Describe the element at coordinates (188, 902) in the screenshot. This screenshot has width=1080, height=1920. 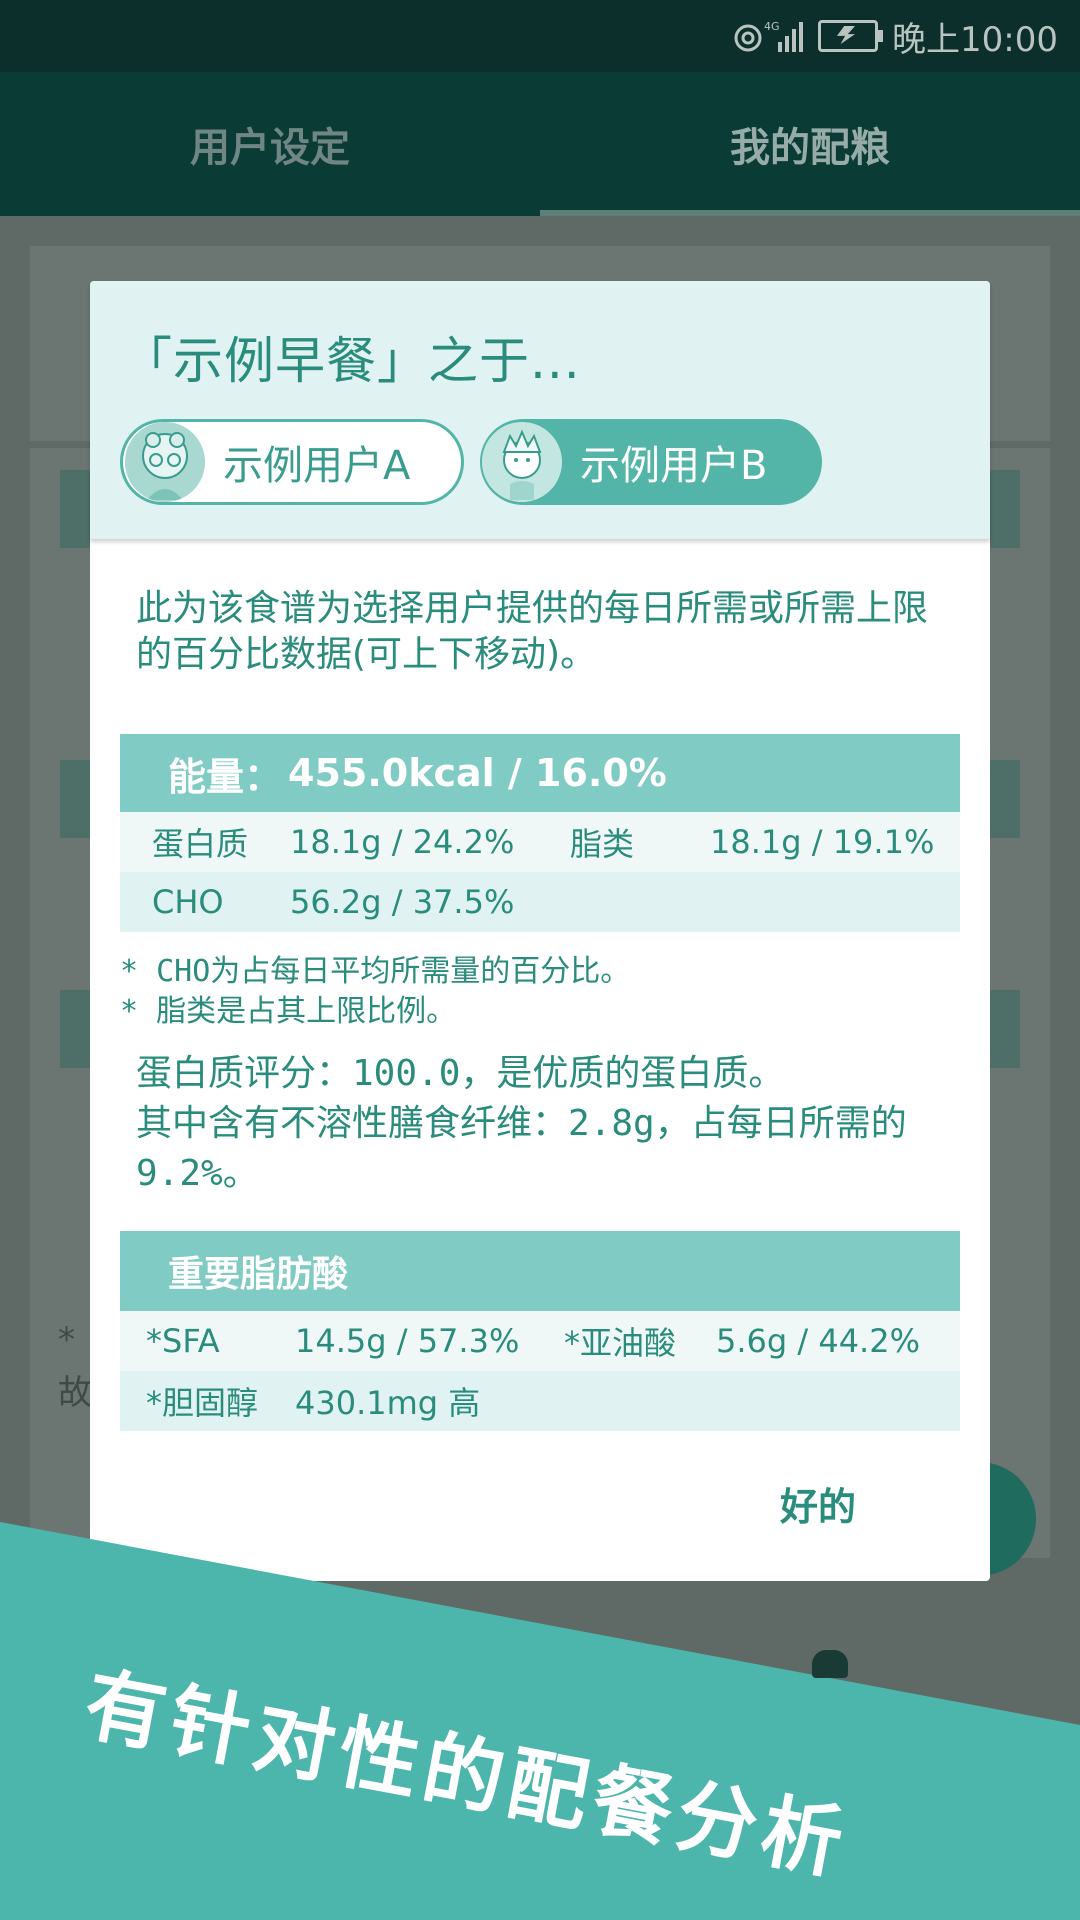
I see `nutrient-name: CHO` at that location.